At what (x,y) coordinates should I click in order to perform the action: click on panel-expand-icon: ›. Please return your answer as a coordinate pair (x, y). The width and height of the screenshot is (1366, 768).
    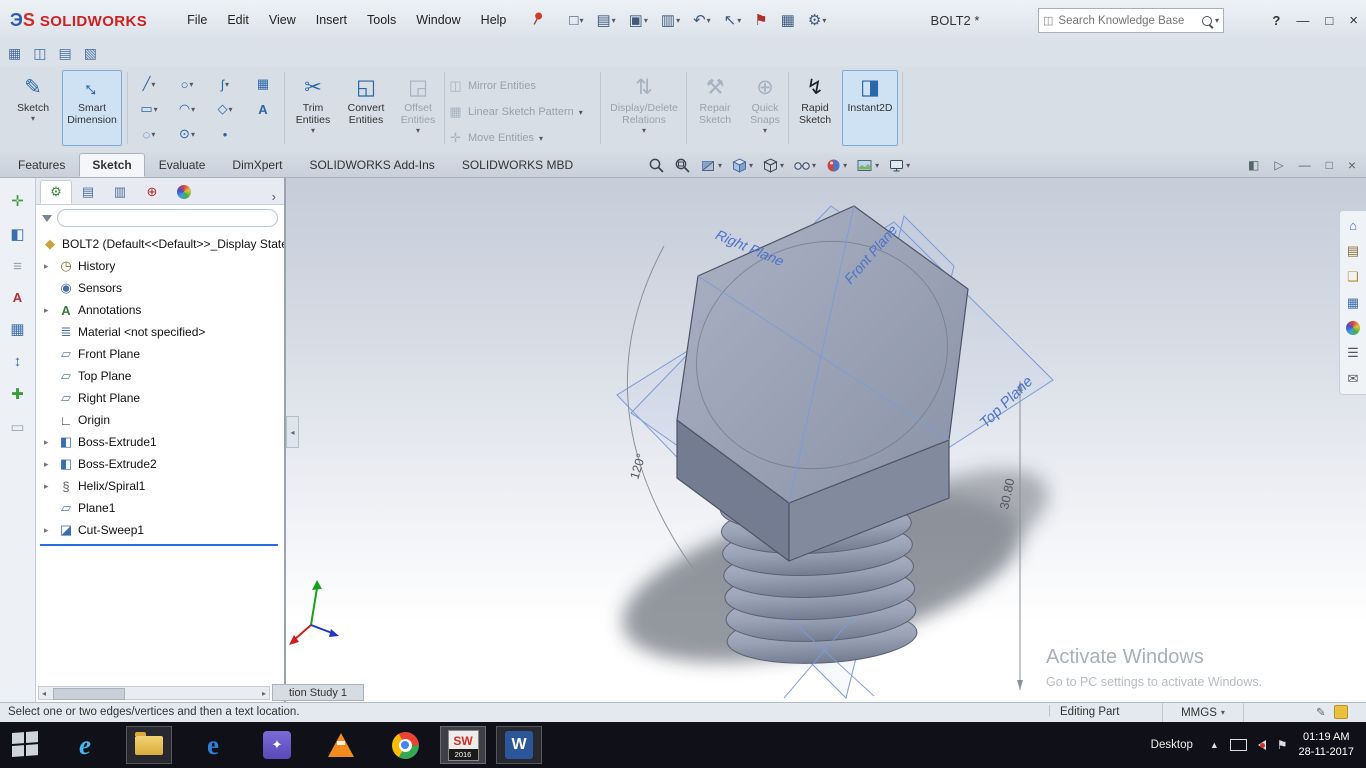
    Looking at the image, I should click on (274, 196).